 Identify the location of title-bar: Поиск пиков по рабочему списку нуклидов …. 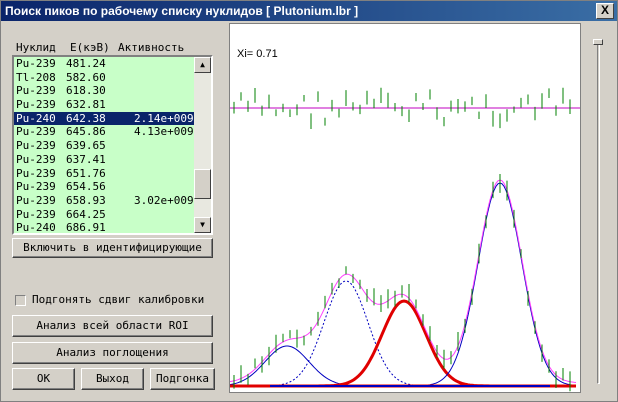
(309, 11).